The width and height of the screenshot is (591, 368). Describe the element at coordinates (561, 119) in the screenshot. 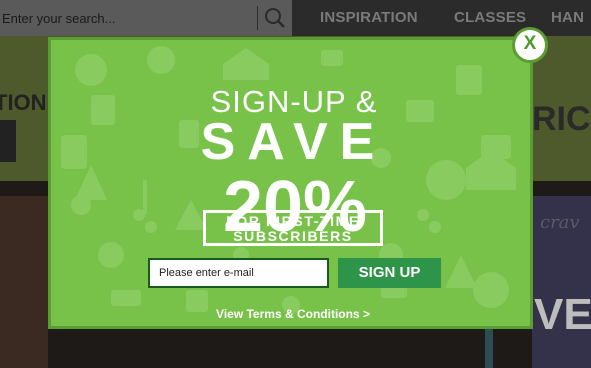

I see `banner-right-text: RIC` at that location.